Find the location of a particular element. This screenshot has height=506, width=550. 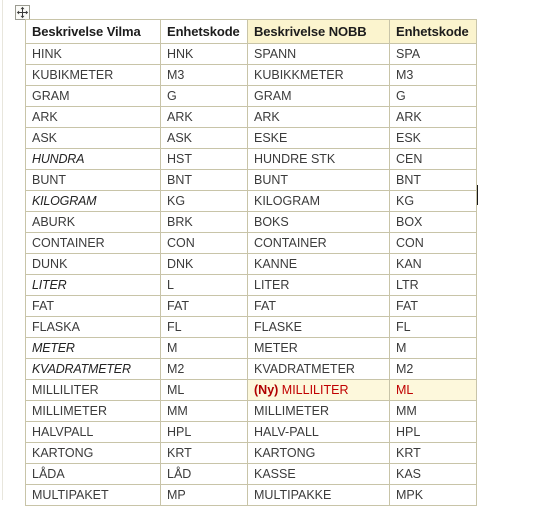

cell-vilma-description: METER is located at coordinates (93, 348).